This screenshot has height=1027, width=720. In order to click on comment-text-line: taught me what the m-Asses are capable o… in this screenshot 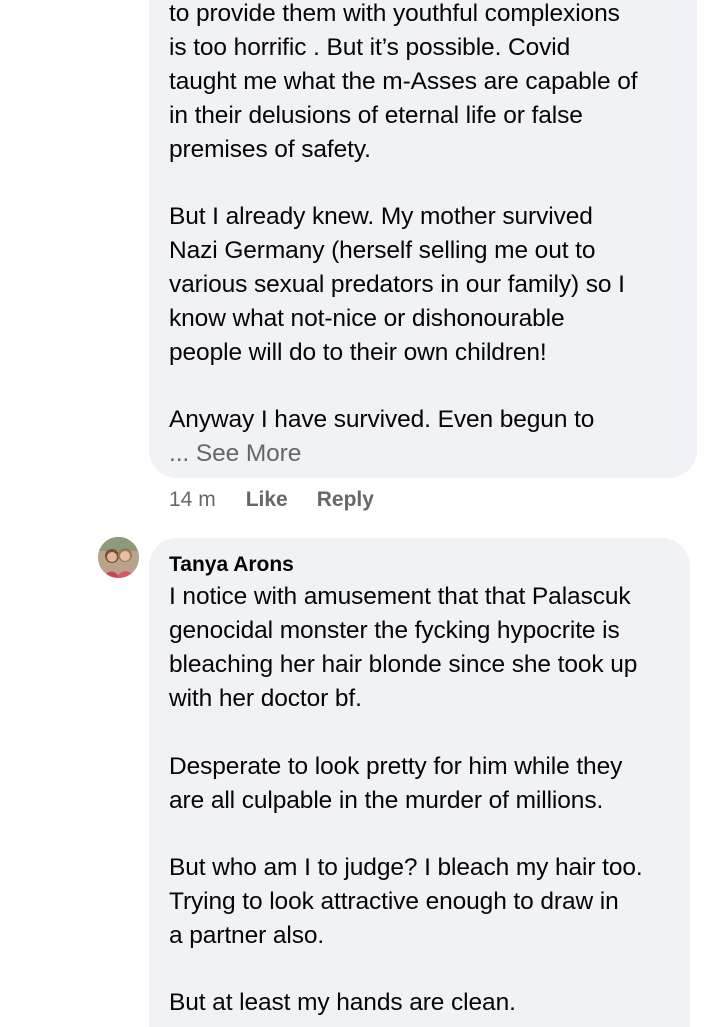, I will do `click(403, 81)`.